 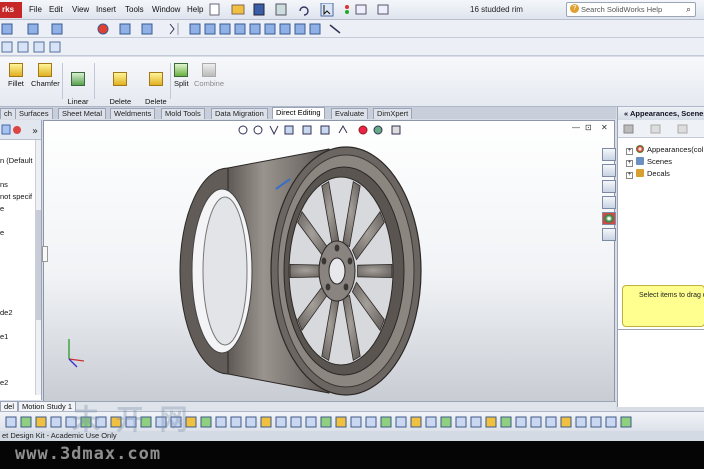 I want to click on display-manager-tab-icon, so click(x=17, y=130).